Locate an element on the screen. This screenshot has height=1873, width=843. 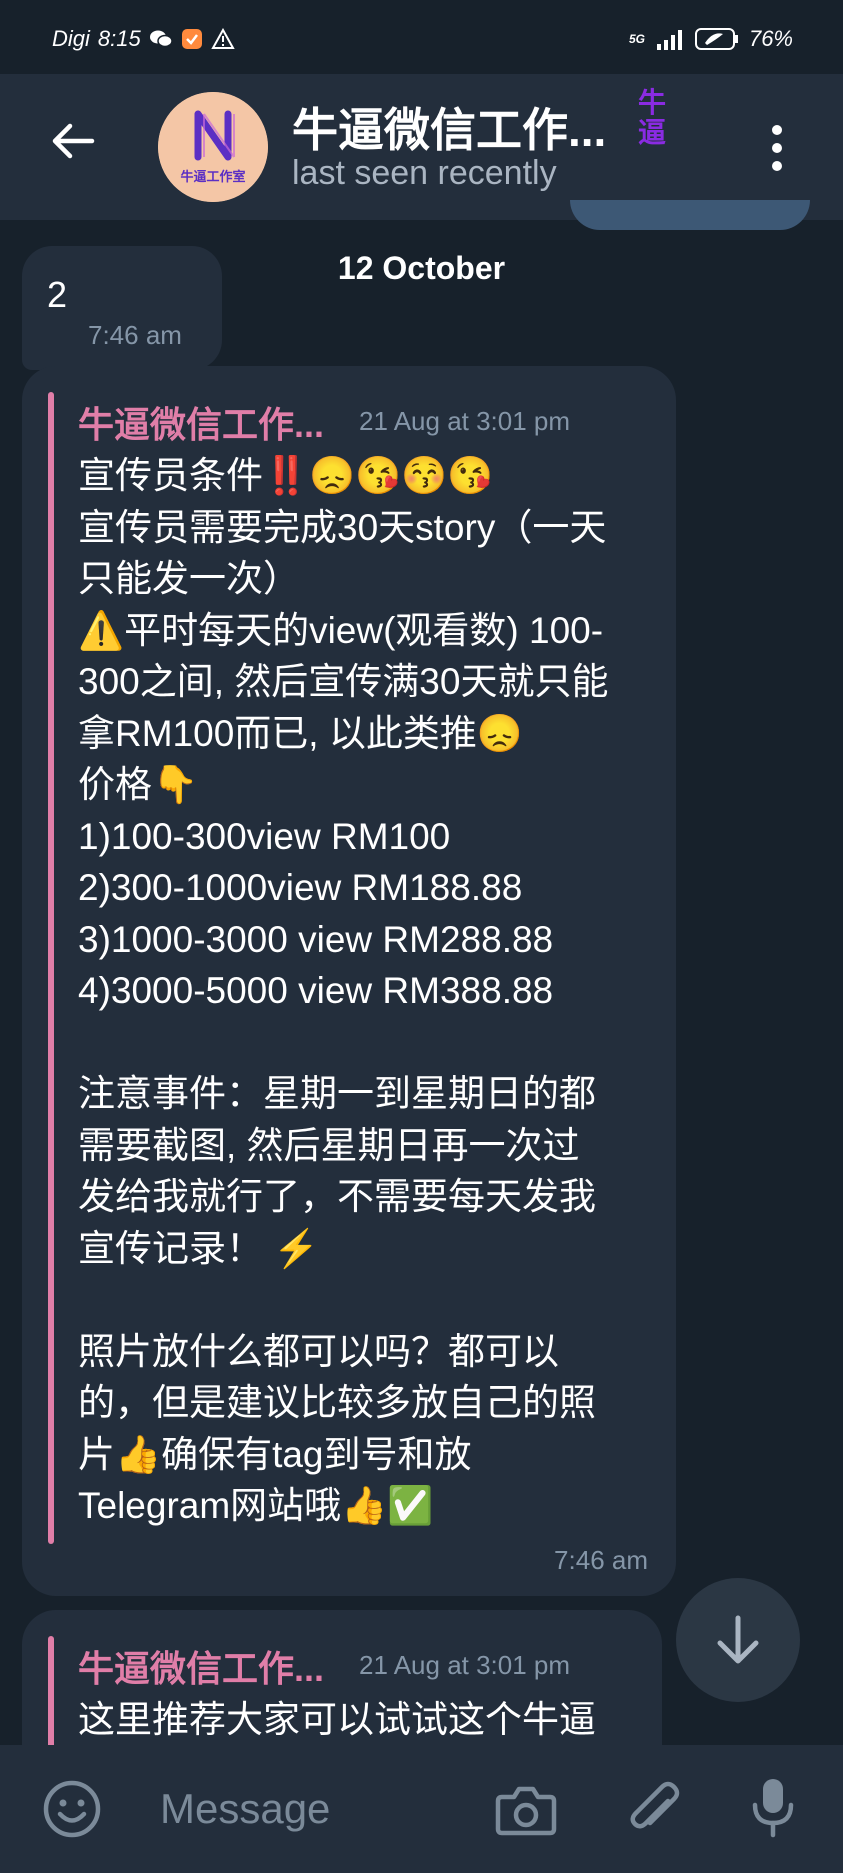
message-line: 拿RM100而已, 以此类推😞 is located at coordinates (300, 733).